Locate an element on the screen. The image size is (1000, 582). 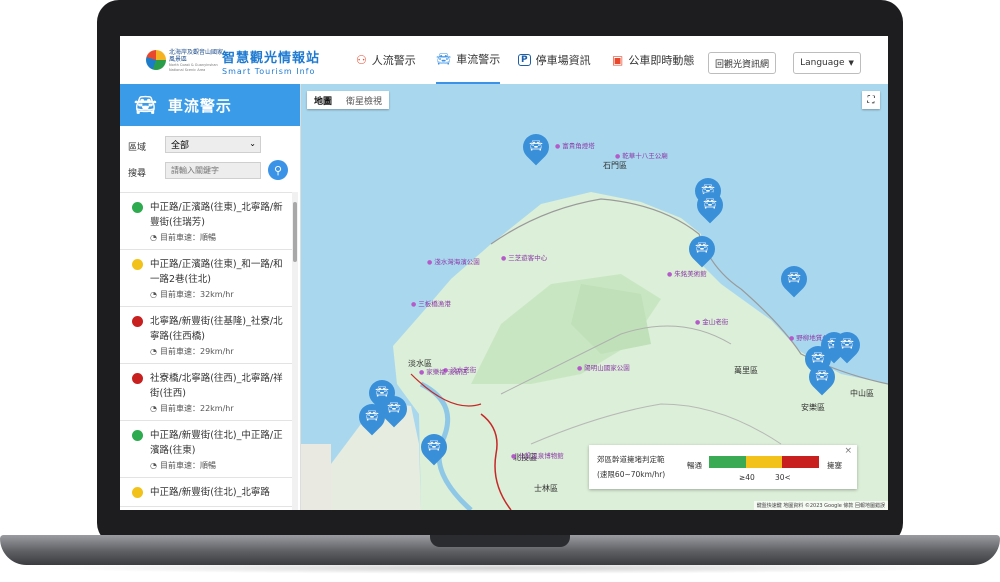
region-label: 區域 is located at coordinates (137, 148).